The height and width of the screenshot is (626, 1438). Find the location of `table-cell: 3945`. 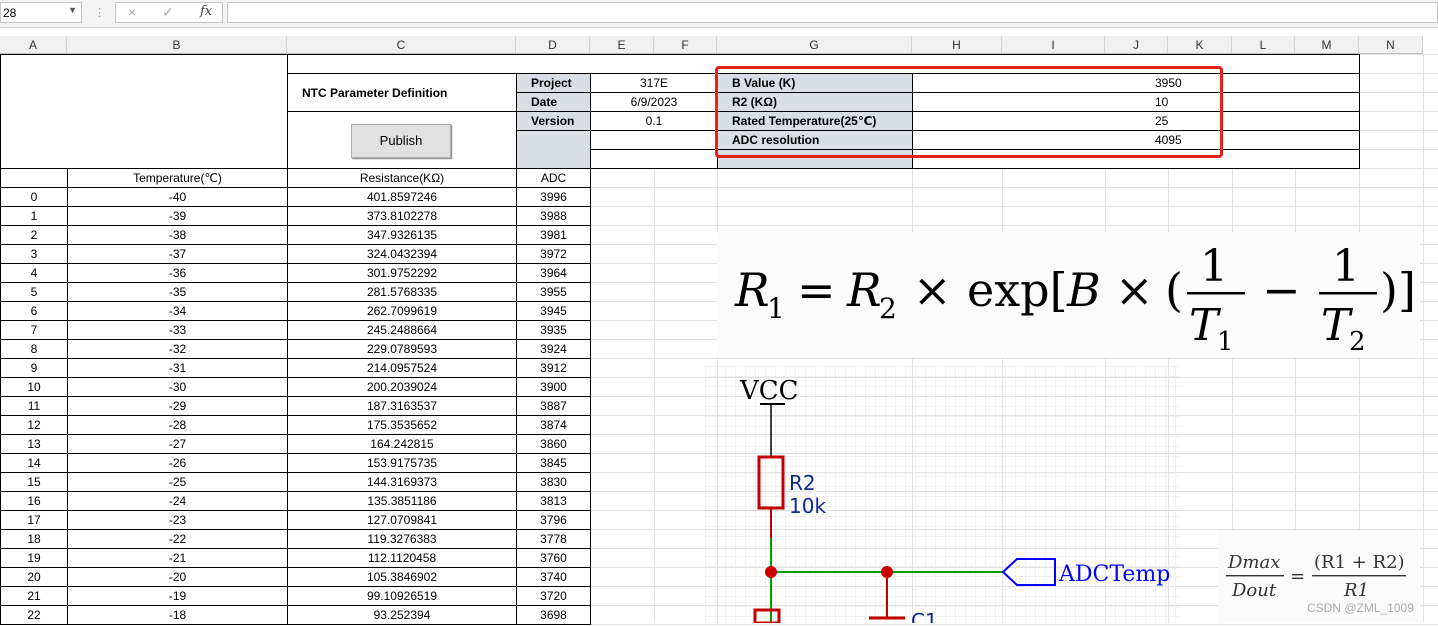

table-cell: 3945 is located at coordinates (553, 311).